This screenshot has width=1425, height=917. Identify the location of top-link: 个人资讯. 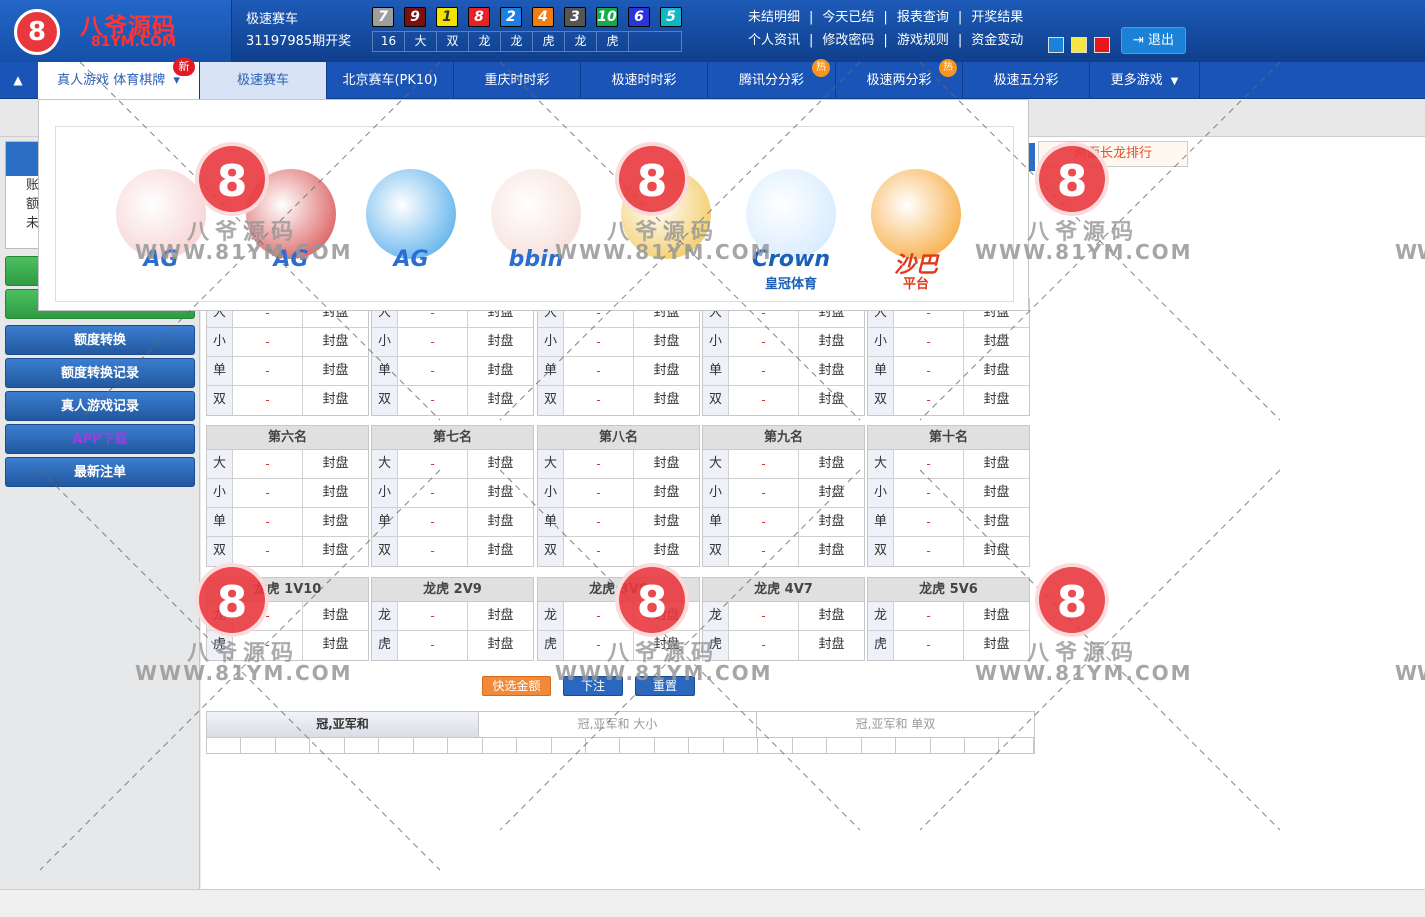
(774, 40).